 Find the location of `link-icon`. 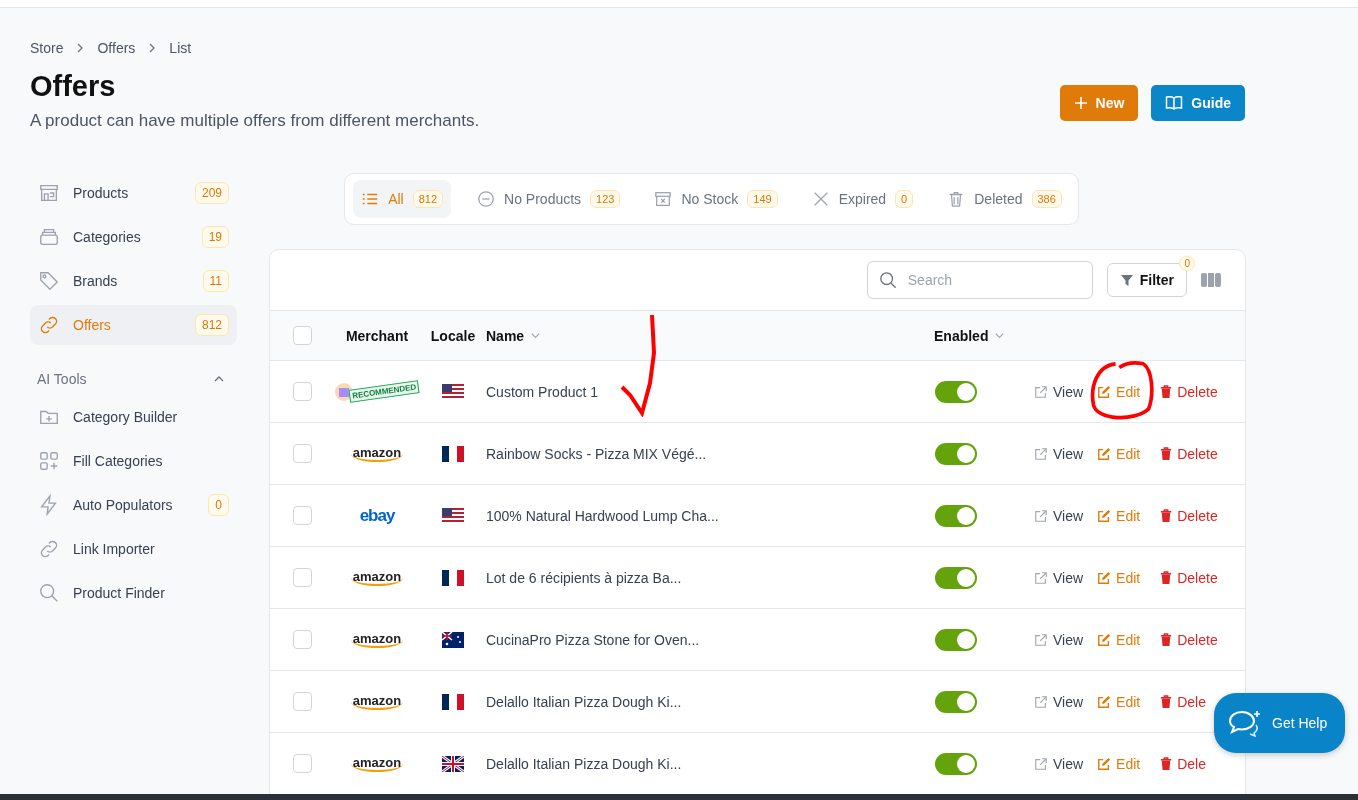

link-icon is located at coordinates (49, 549).